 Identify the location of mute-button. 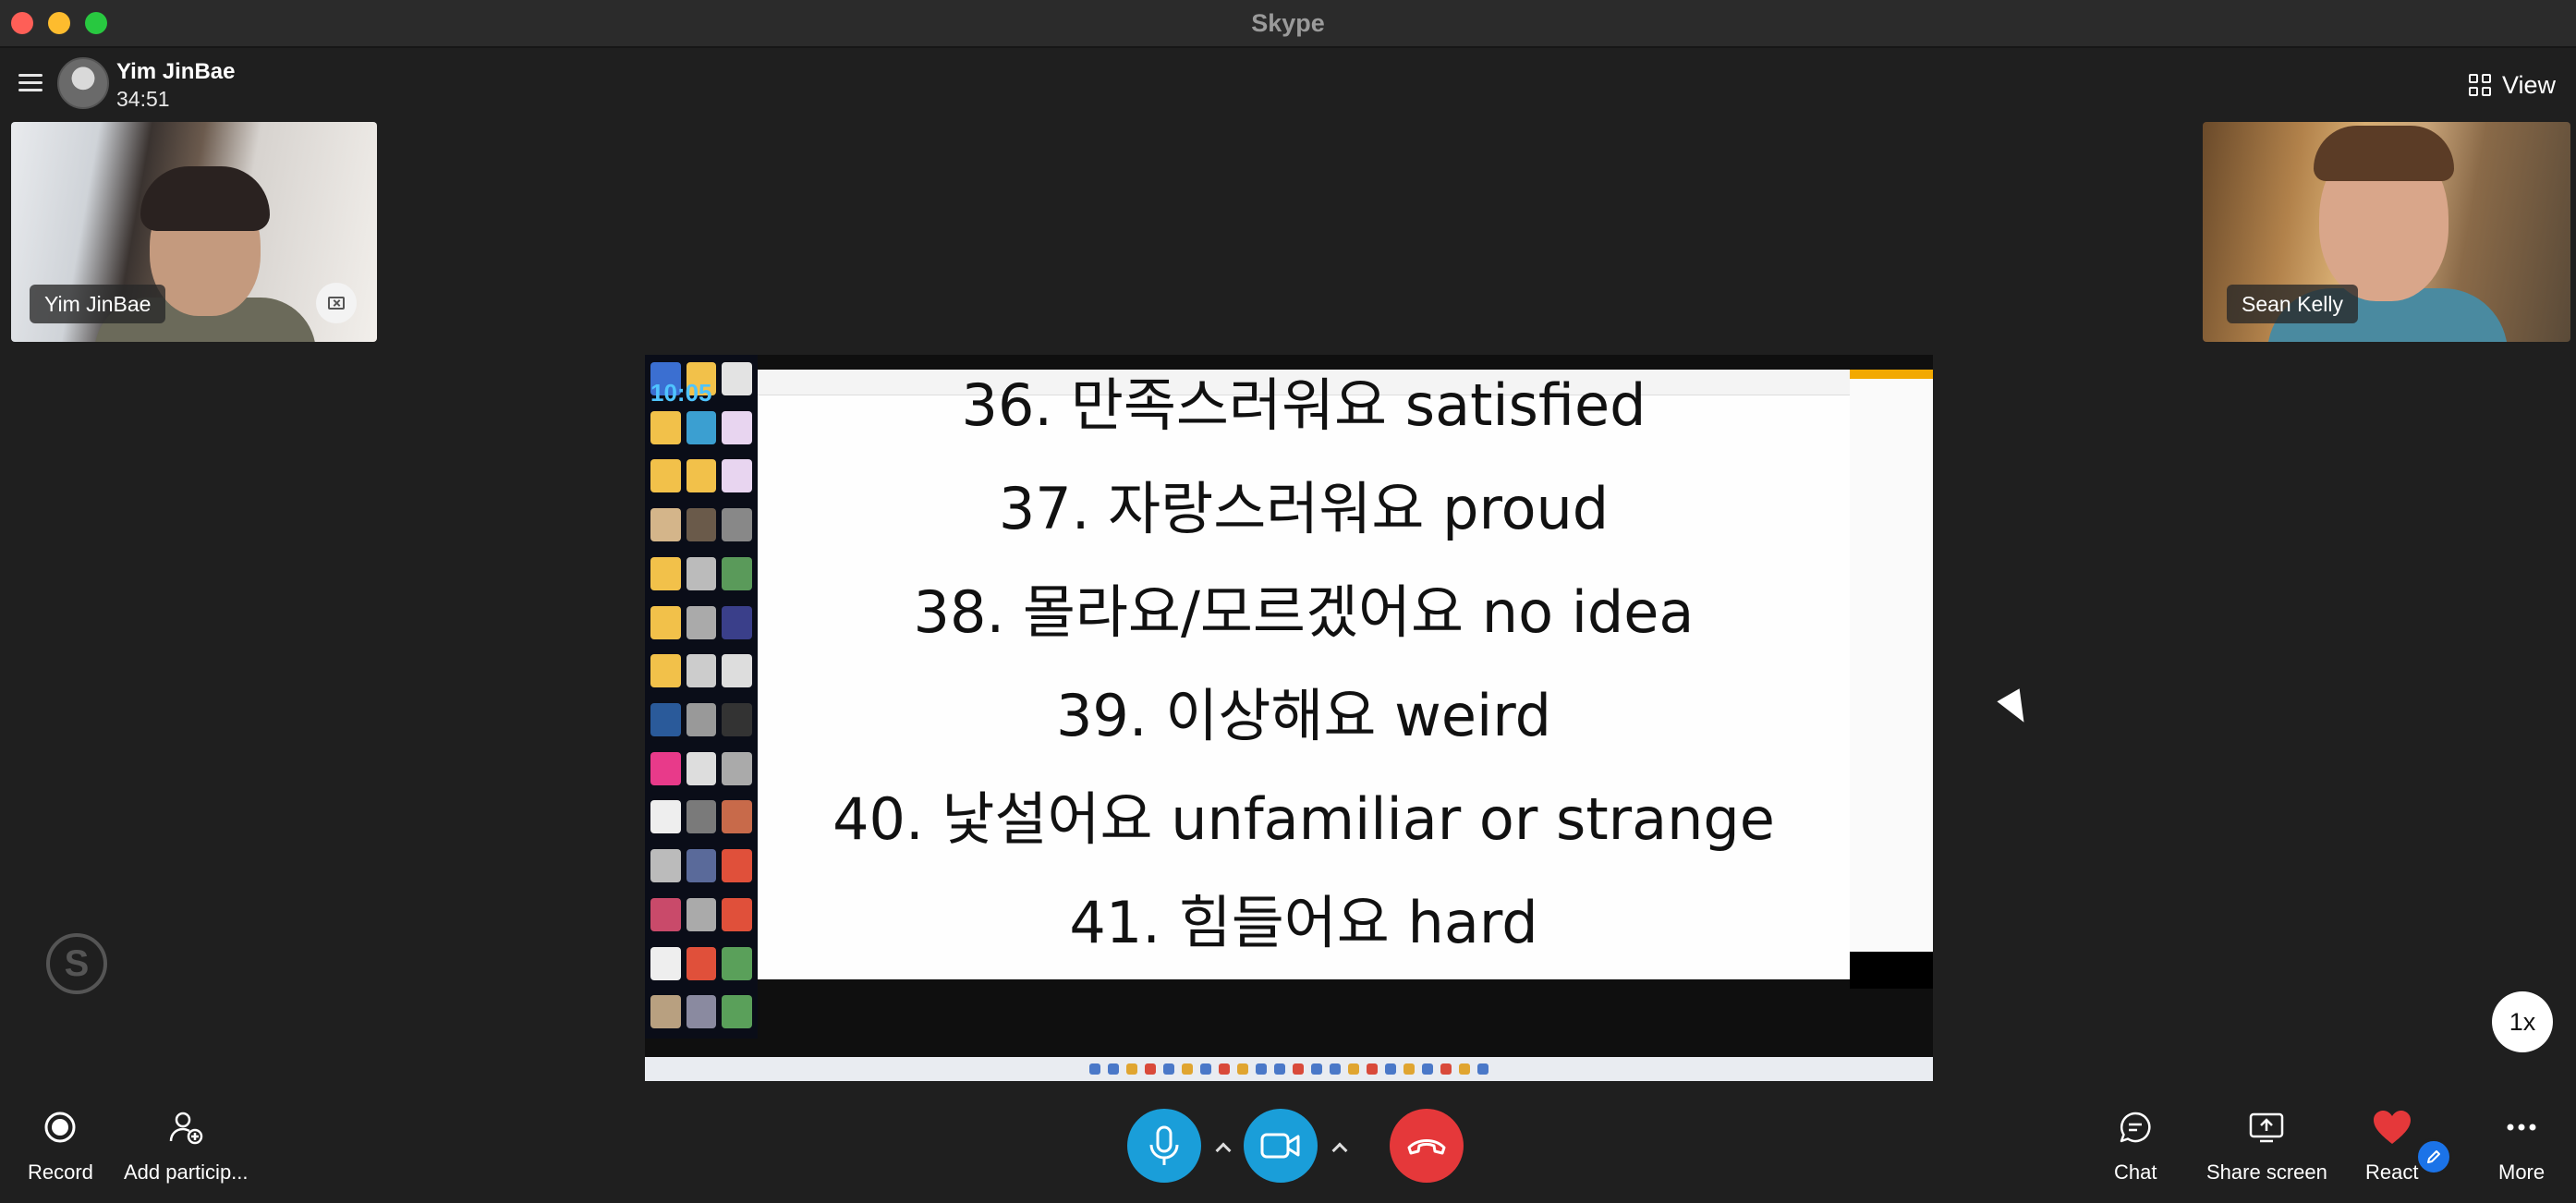
(1164, 1146).